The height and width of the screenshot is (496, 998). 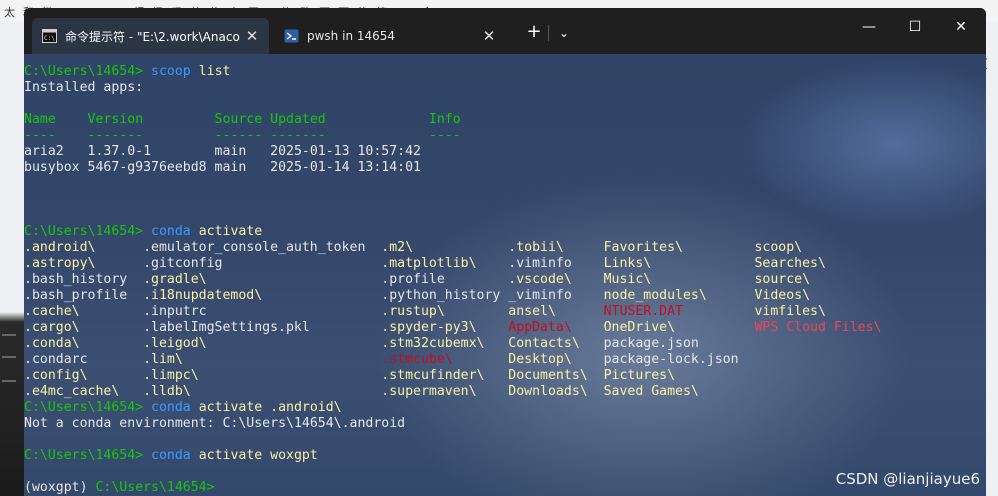 I want to click on command-line: C:\Users\14654> conda activate woxgpt, so click(x=214, y=456).